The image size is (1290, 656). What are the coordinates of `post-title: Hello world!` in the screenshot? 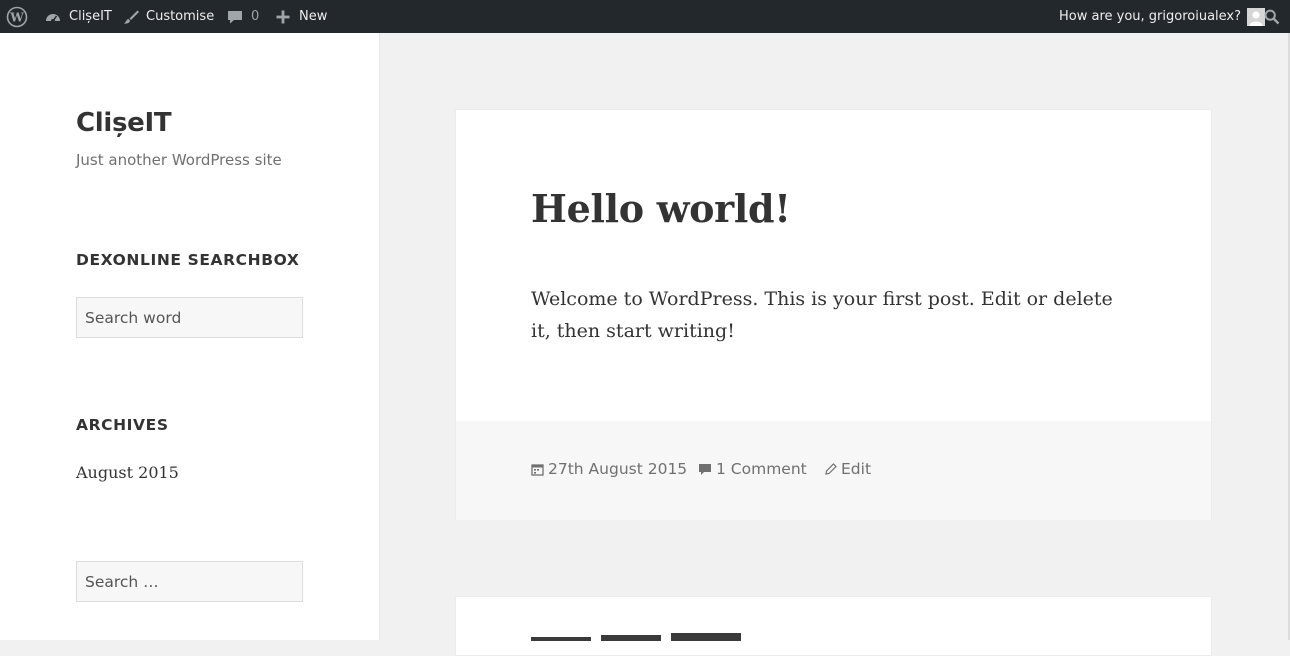 It's located at (661, 208).